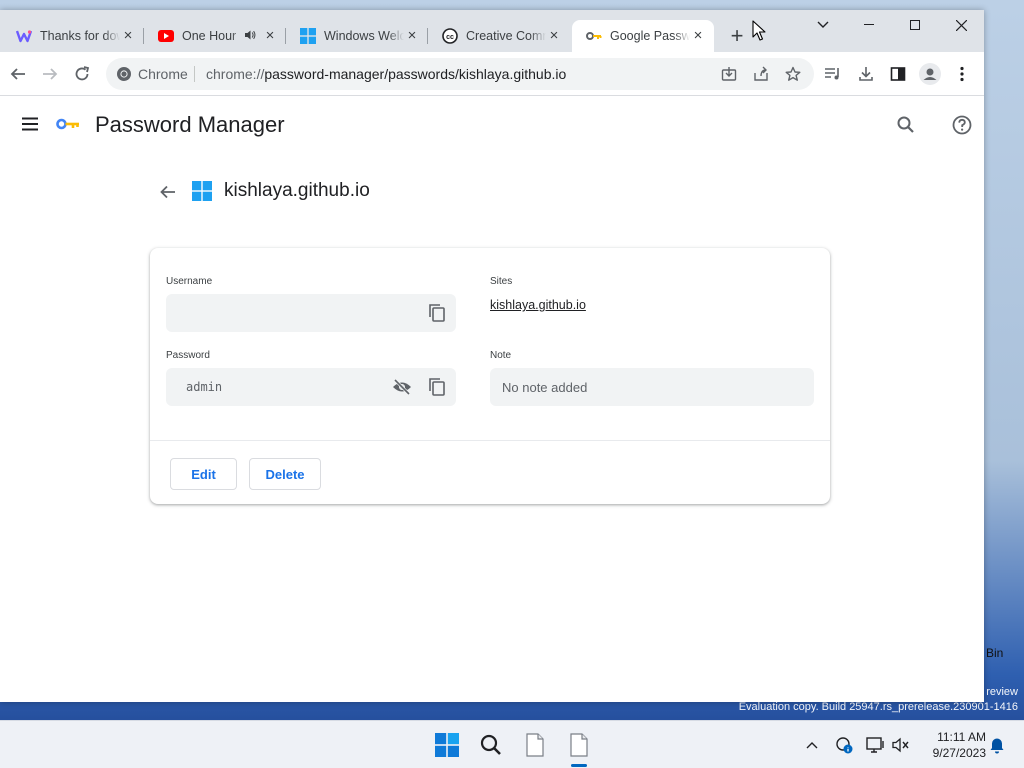 The height and width of the screenshot is (768, 1024). What do you see at coordinates (204, 387) in the screenshot?
I see `password-value: admin` at bounding box center [204, 387].